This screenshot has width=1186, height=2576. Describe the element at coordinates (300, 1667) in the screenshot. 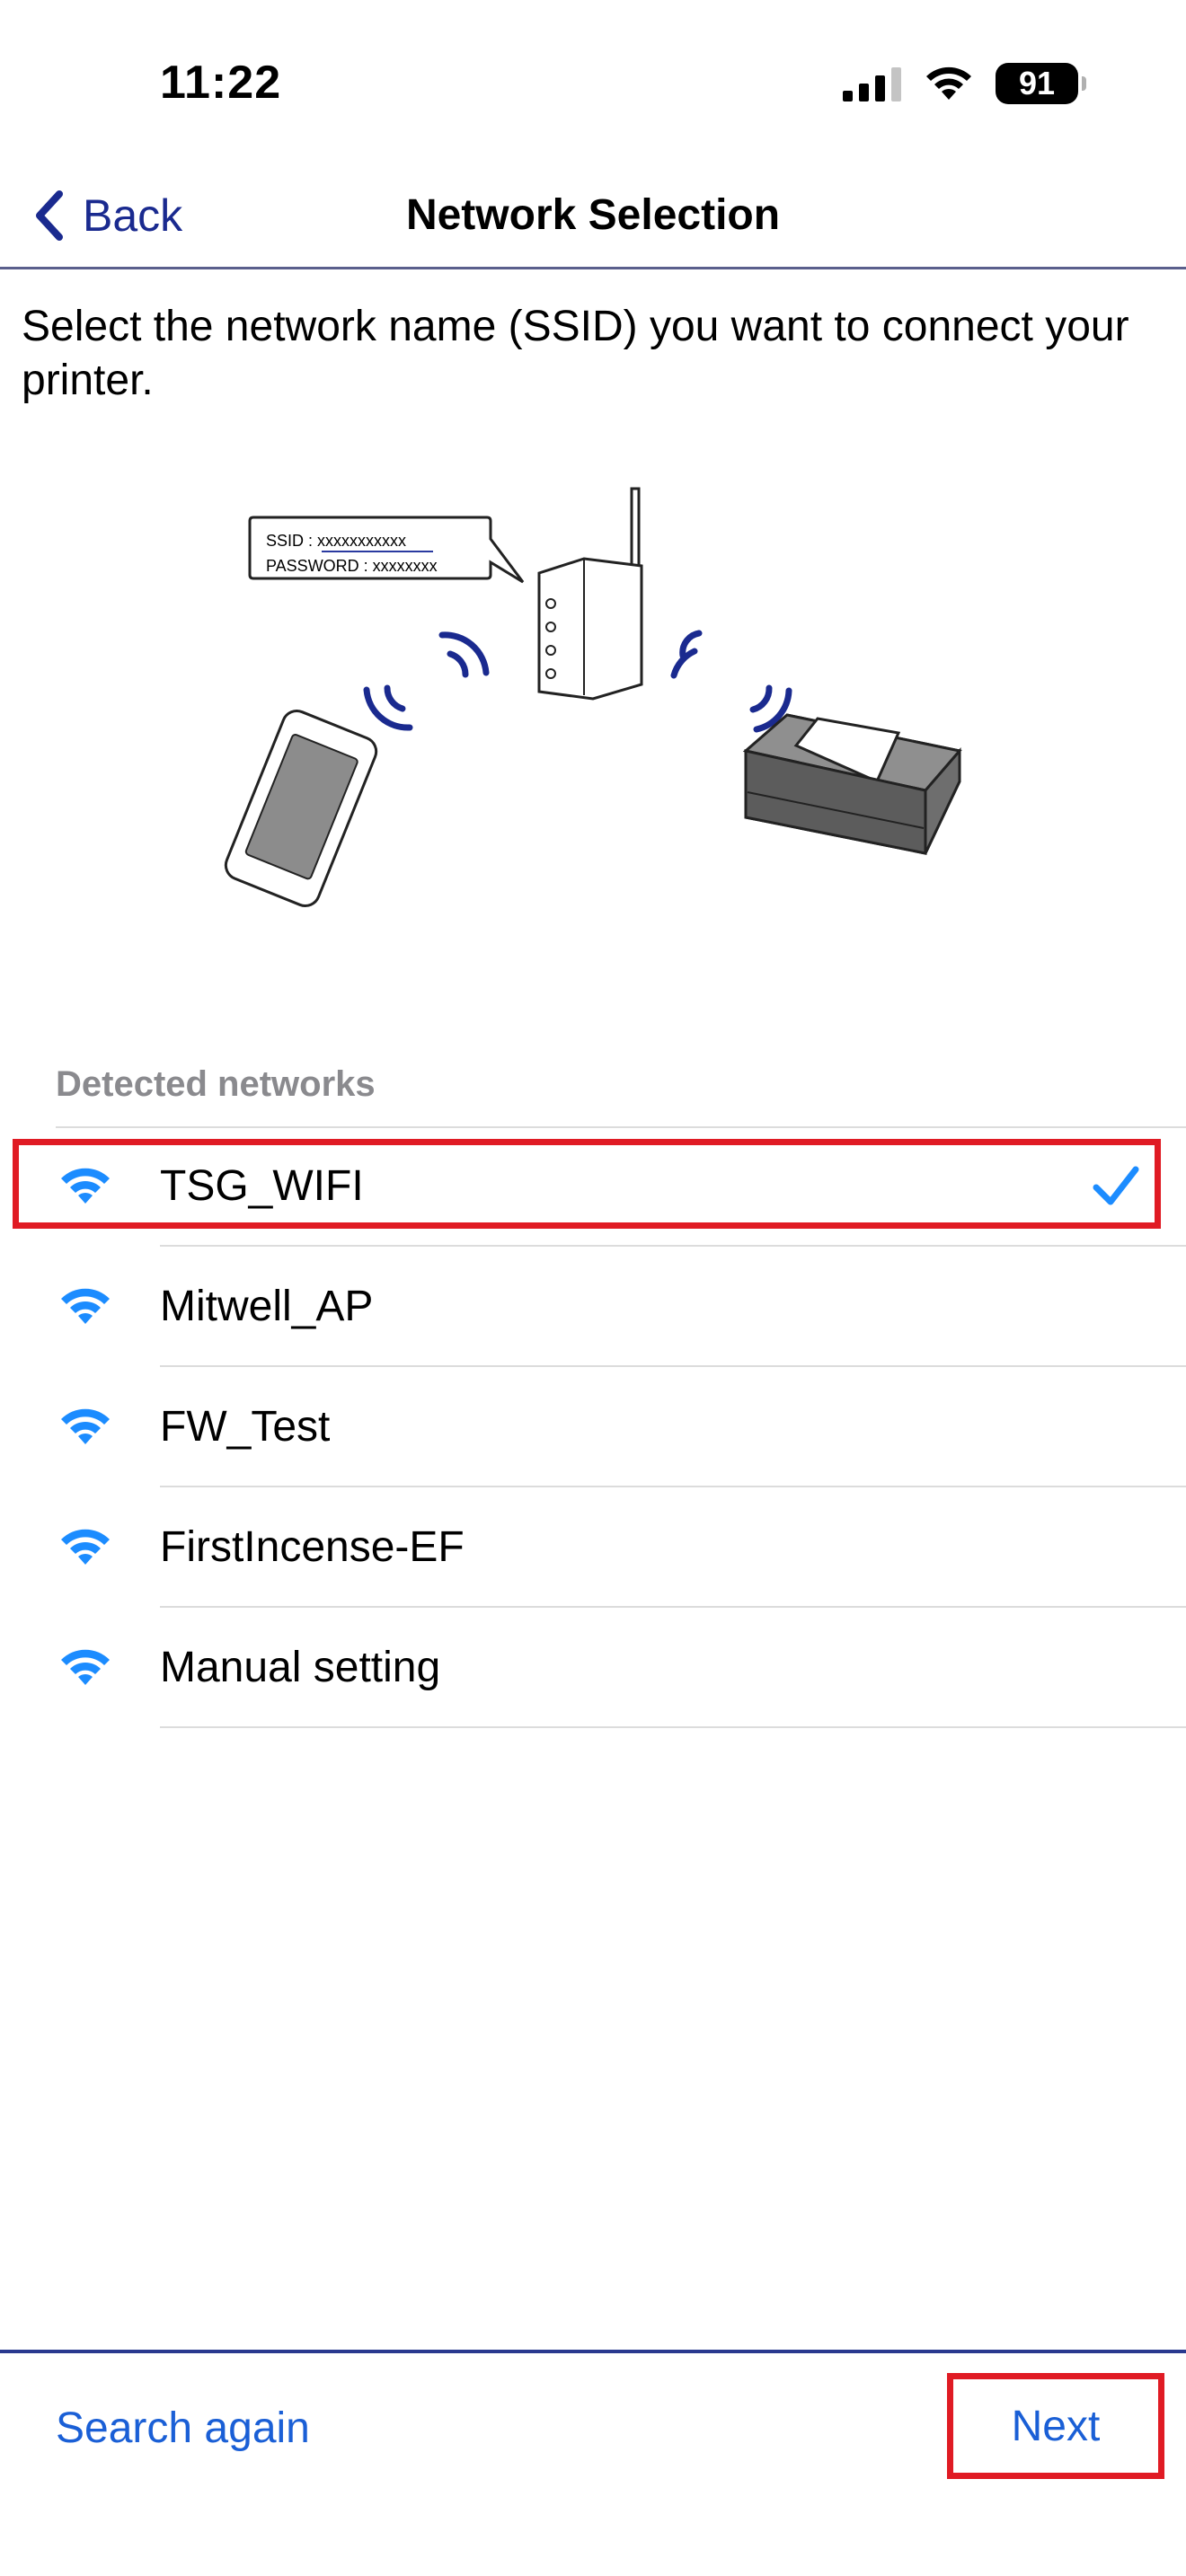

I see `network-name: Manual setting` at that location.